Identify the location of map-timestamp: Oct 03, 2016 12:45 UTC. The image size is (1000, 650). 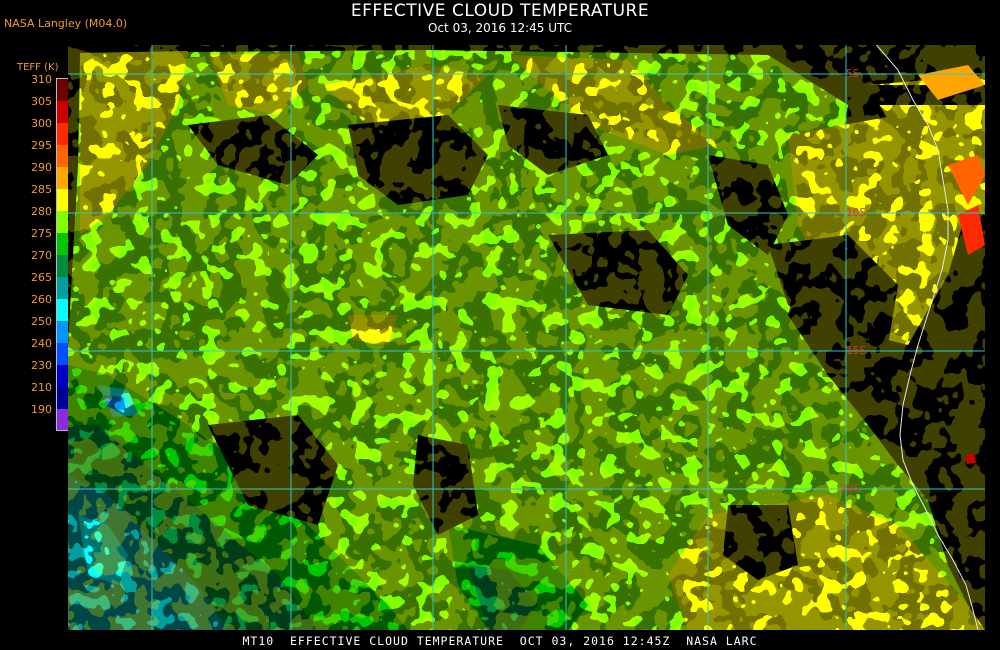
(500, 28).